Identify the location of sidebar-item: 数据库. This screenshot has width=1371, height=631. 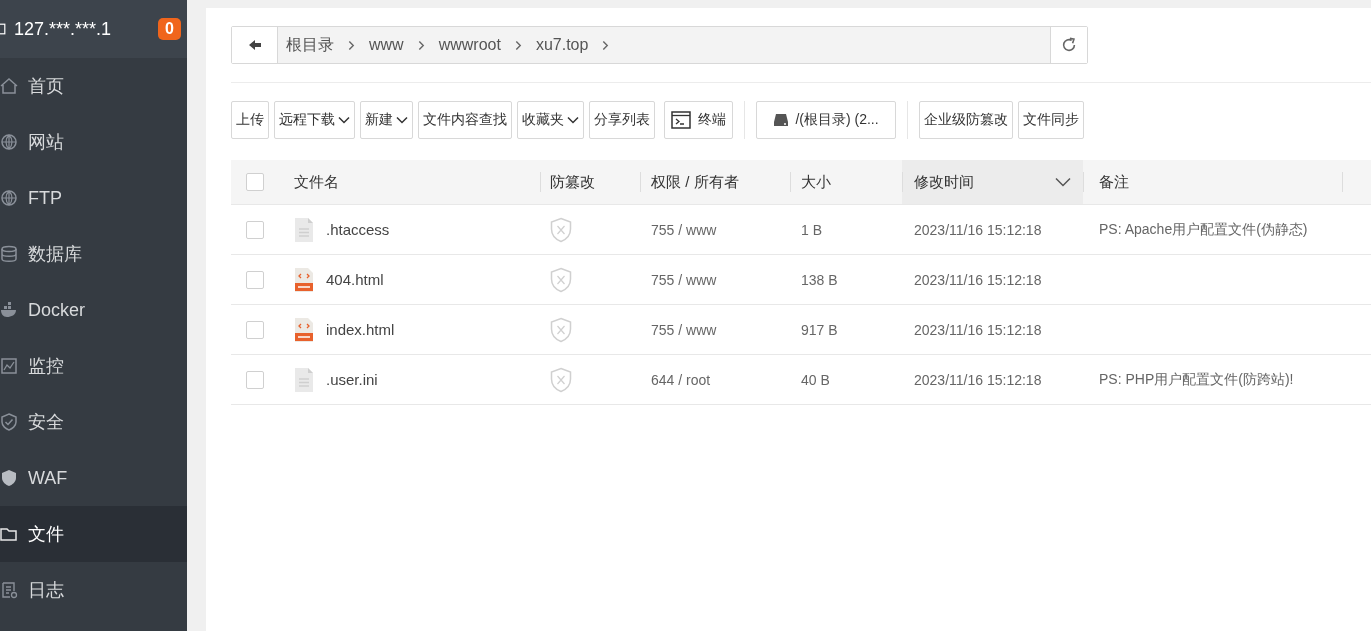
(93, 254).